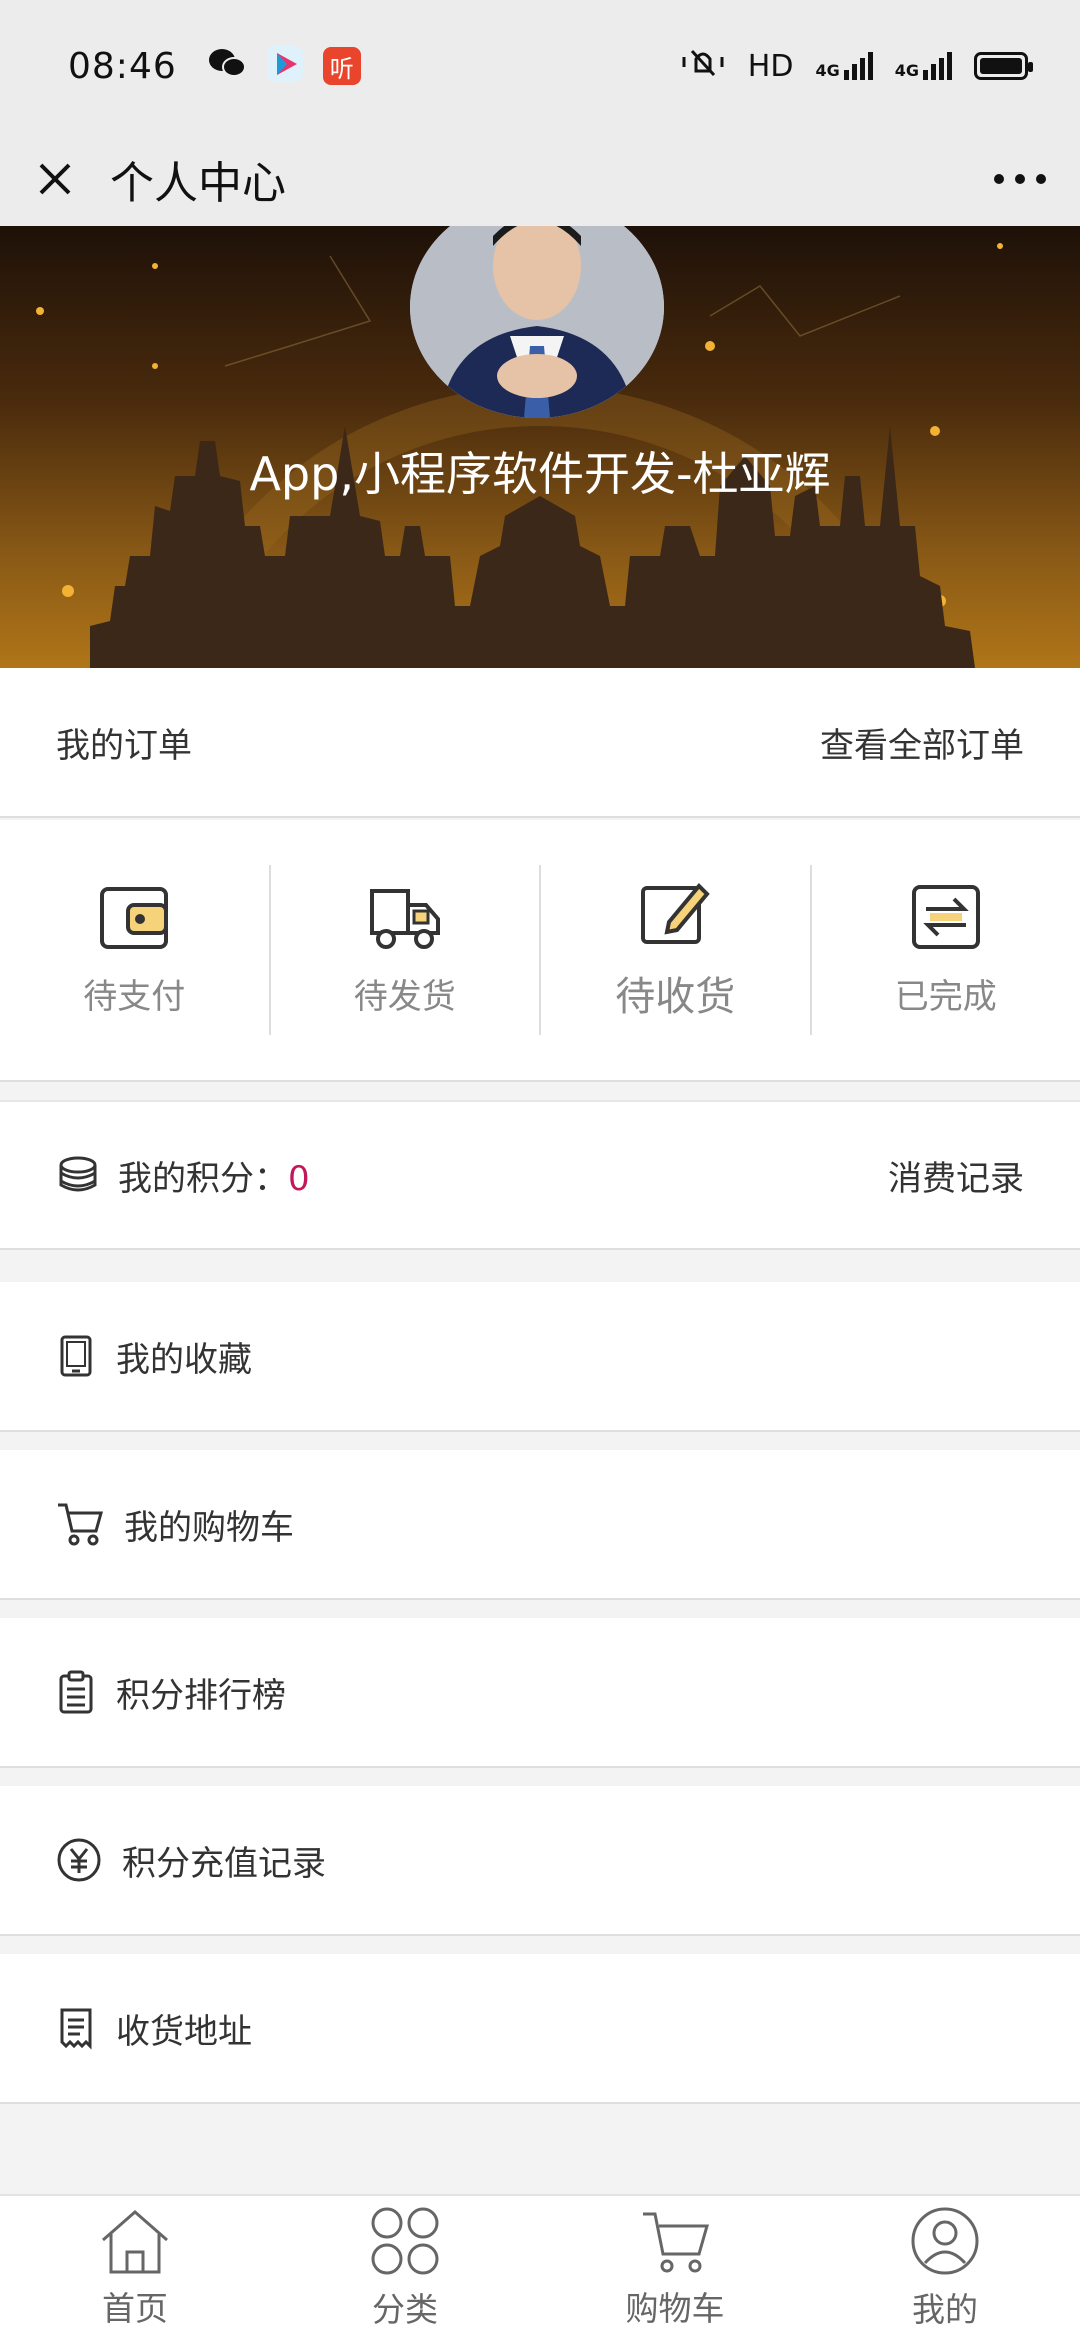 The width and height of the screenshot is (1080, 2340). I want to click on order-pending-payment: 待支付, so click(135, 950).